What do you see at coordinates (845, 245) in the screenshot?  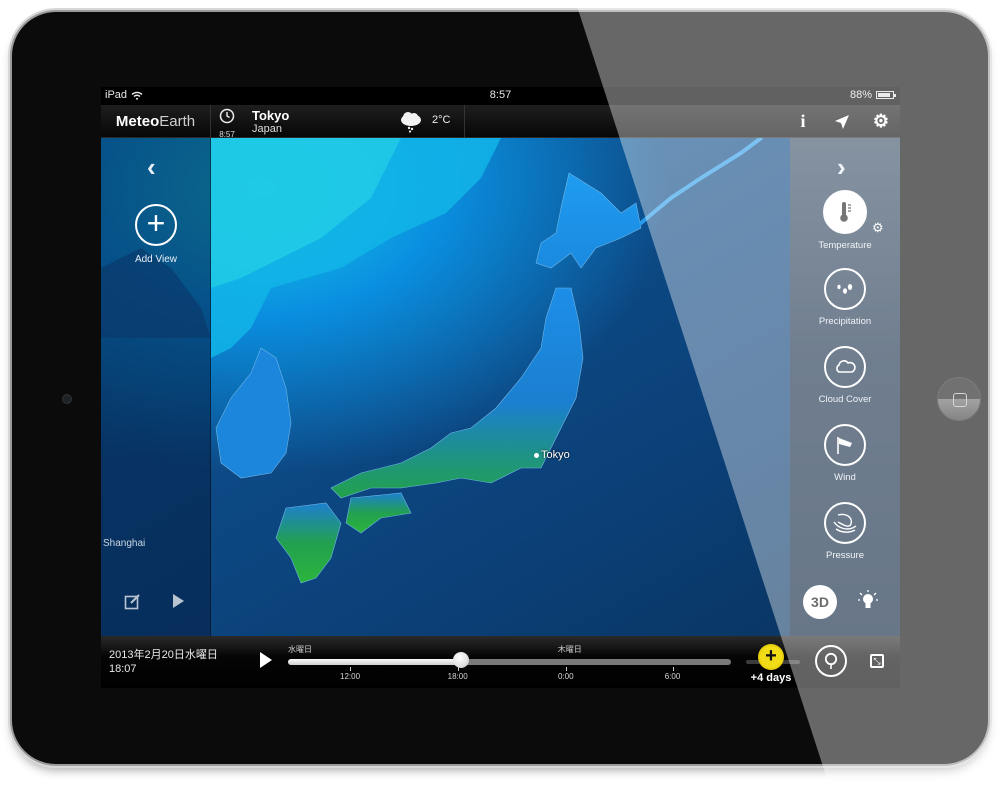 I see `layer-label: Temperature` at bounding box center [845, 245].